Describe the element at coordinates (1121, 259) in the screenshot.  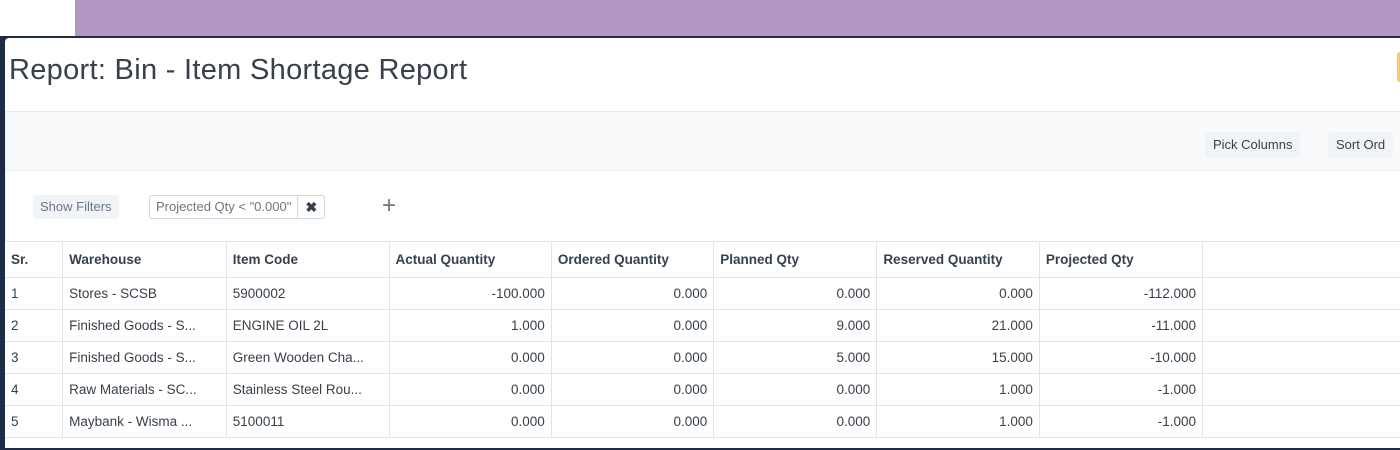
I see `column-header: Projected Qty` at that location.